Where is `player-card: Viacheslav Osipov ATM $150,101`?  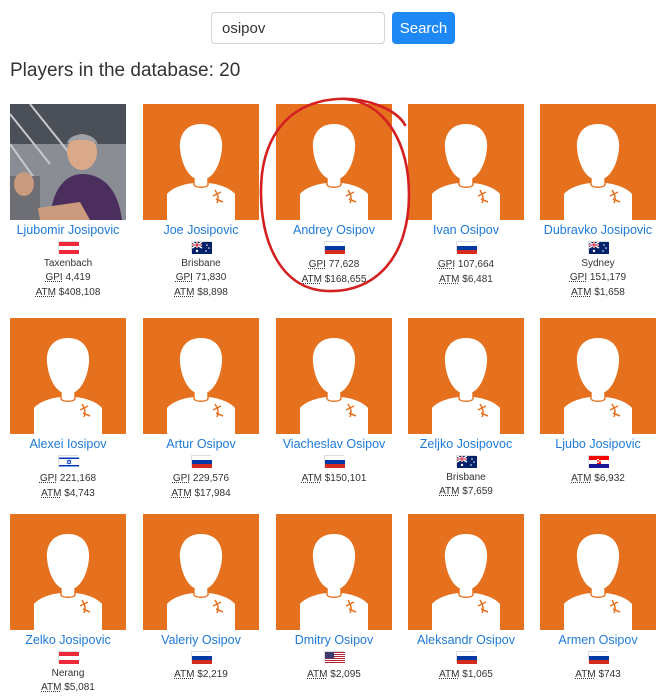
player-card: Viacheslav Osipov ATM $150,101 is located at coordinates (334, 402).